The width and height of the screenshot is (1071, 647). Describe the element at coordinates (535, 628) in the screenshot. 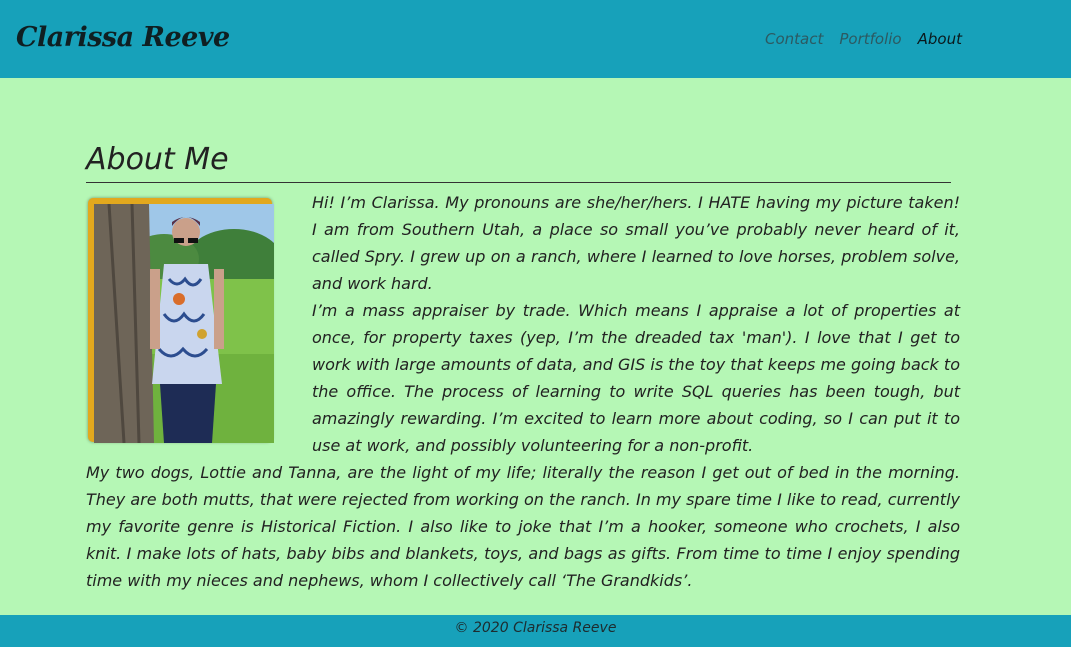

I see `footer-copyright: © 2020 Clarissa Reeve` at that location.